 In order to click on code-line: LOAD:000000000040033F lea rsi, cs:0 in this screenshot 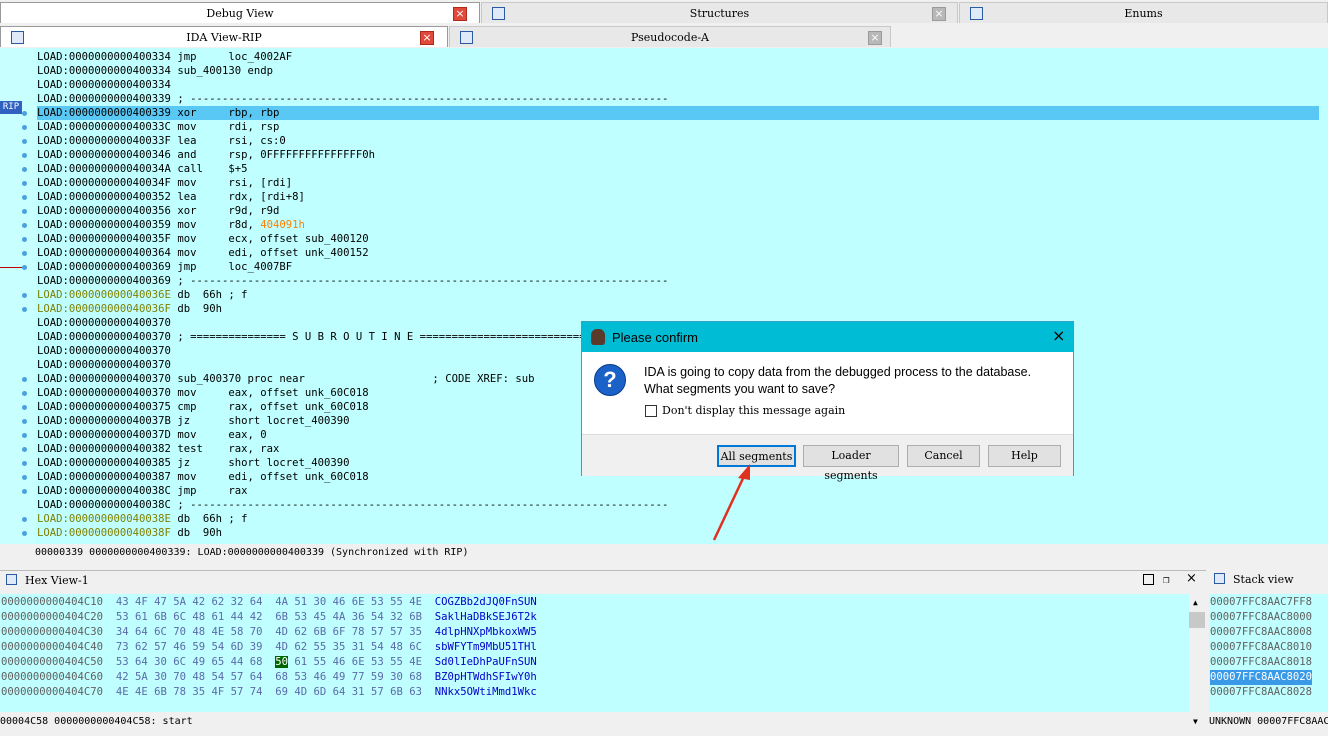, I will do `click(161, 141)`.